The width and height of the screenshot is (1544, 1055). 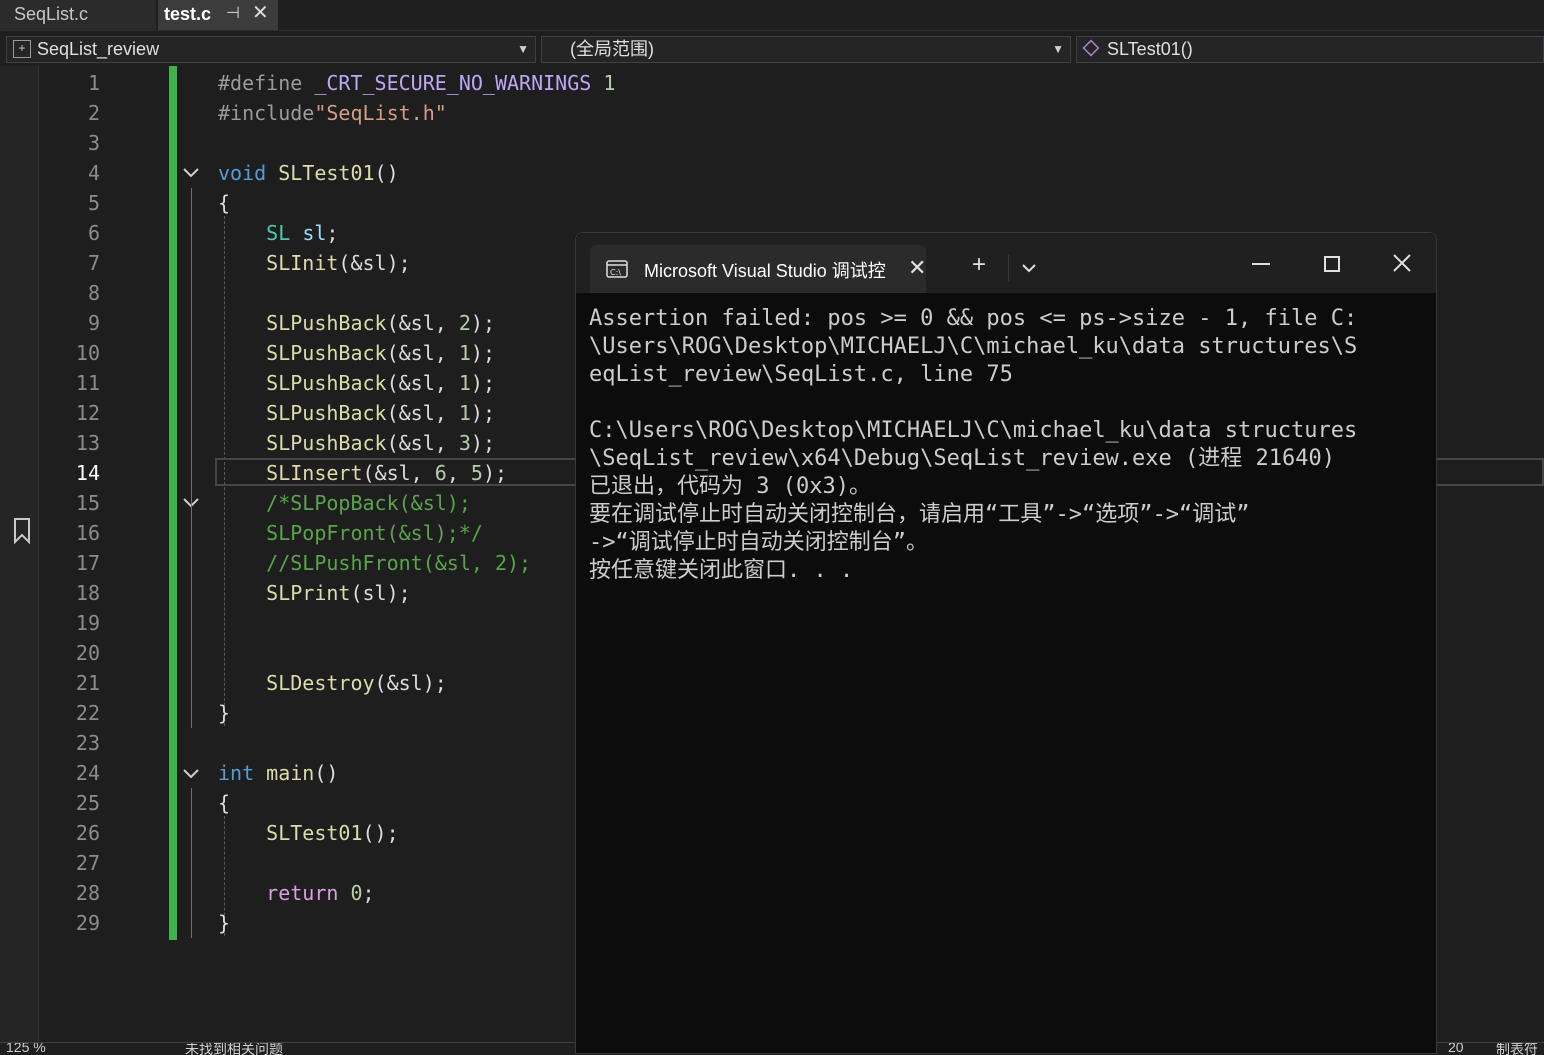 I want to click on code-line: #define _CRT_SECURE_NO_WARNINGS 1, so click(x=417, y=83).